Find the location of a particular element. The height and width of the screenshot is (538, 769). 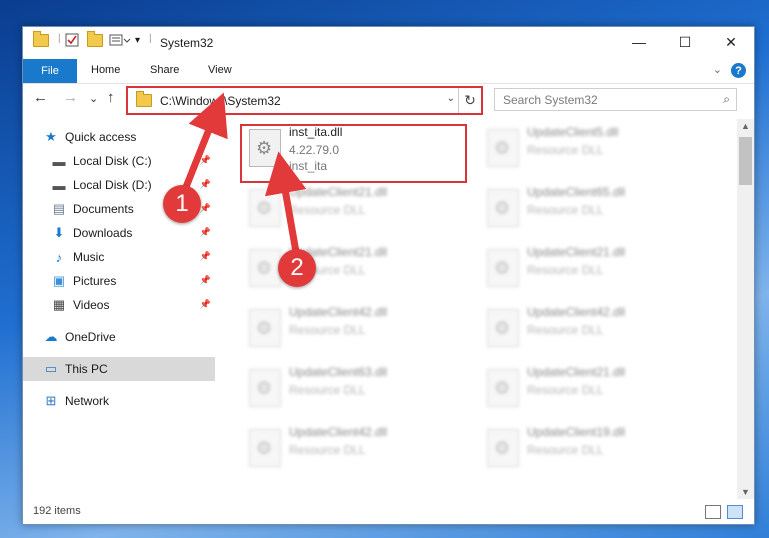

callout-step-2: 2 is located at coordinates (297, 268).